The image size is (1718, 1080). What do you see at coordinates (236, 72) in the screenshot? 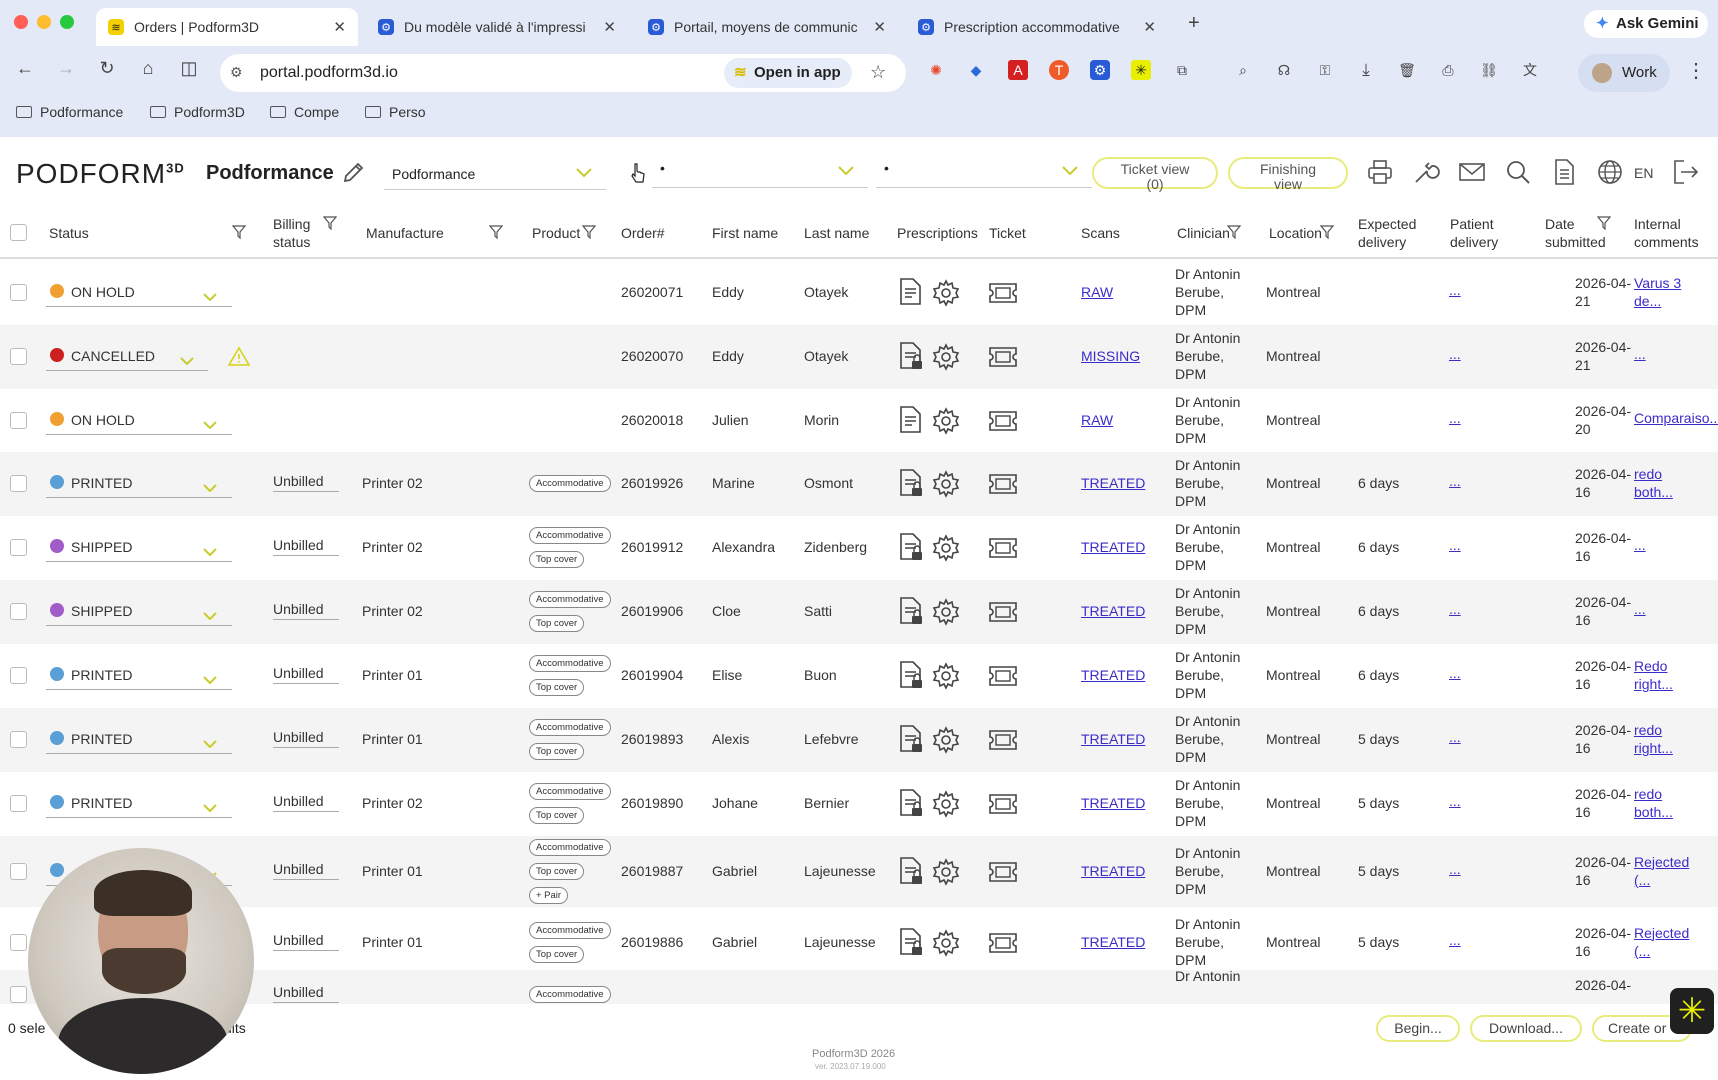
I see `site-settings-icon: ⚙` at bounding box center [236, 72].